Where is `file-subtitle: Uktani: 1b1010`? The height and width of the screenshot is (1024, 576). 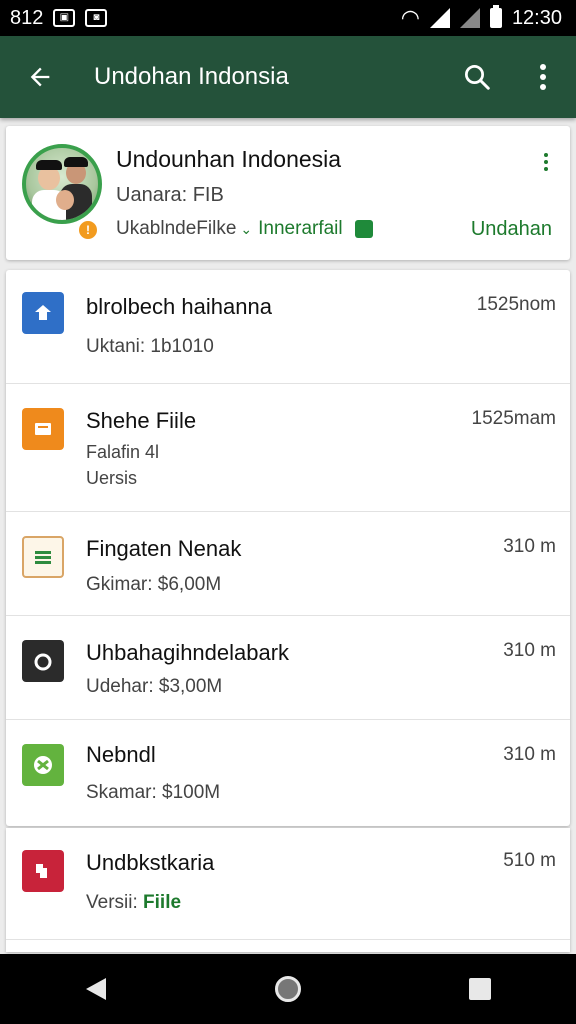
file-subtitle: Uktani: 1b1010 is located at coordinates (150, 346).